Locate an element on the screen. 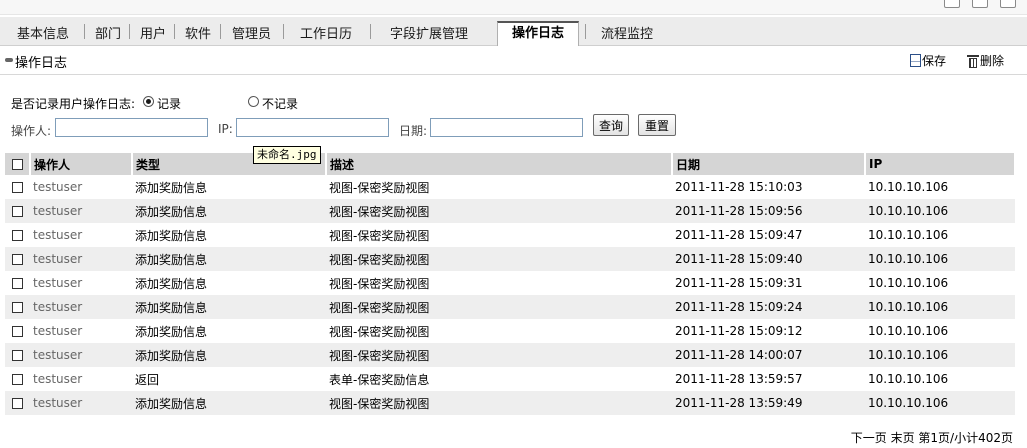 The height and width of the screenshot is (448, 1027). tab-software: 软件 is located at coordinates (198, 32).